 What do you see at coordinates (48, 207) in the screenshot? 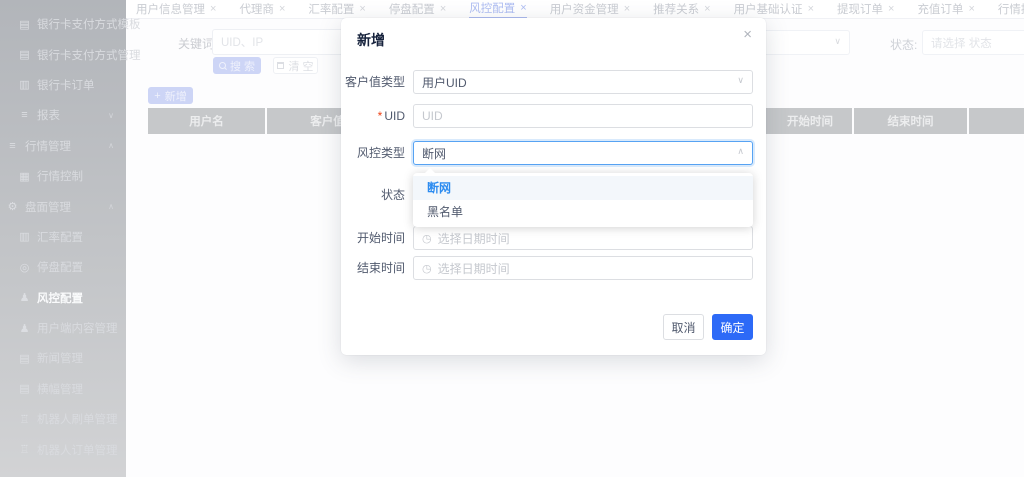
I see `sidebar-item-label: 盘面管理` at bounding box center [48, 207].